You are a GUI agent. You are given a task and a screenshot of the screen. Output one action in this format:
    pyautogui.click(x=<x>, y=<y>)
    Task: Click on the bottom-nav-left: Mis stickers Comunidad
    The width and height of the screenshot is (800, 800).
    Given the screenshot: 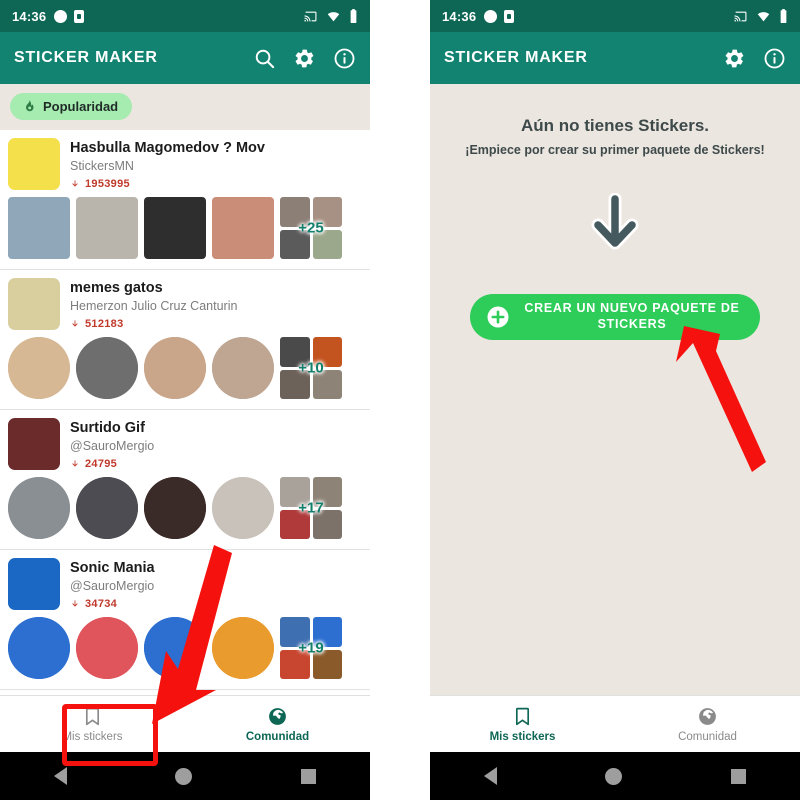 What is the action you would take?
    pyautogui.click(x=185, y=723)
    